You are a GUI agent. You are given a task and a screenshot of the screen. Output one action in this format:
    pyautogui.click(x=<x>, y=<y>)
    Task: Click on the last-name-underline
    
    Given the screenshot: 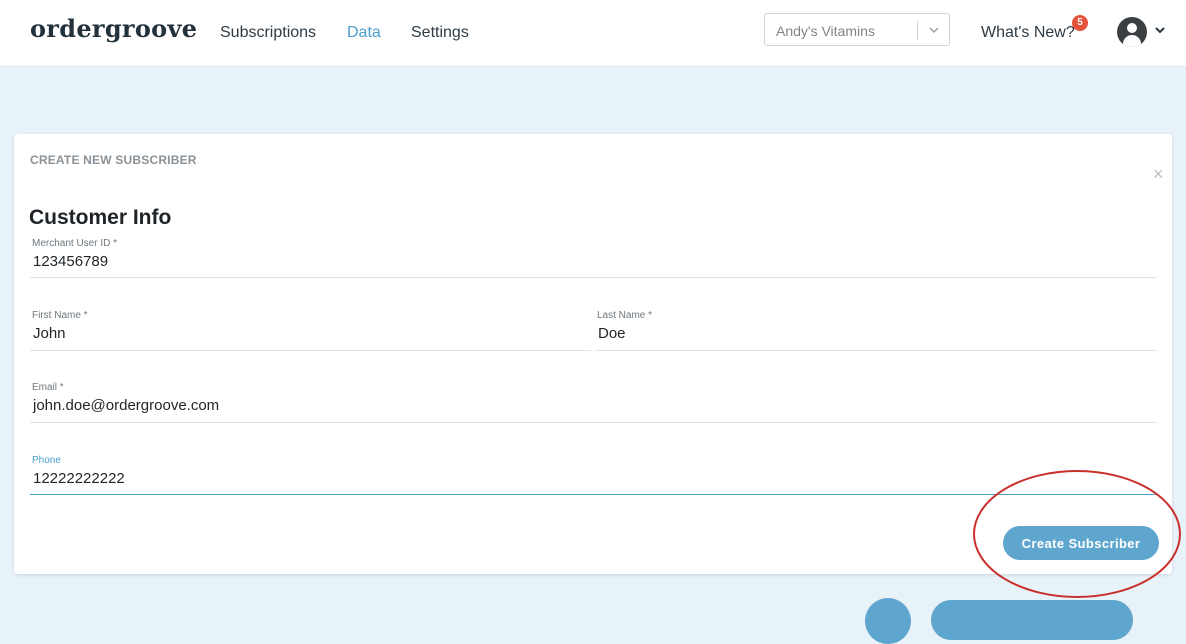 What is the action you would take?
    pyautogui.click(x=876, y=350)
    